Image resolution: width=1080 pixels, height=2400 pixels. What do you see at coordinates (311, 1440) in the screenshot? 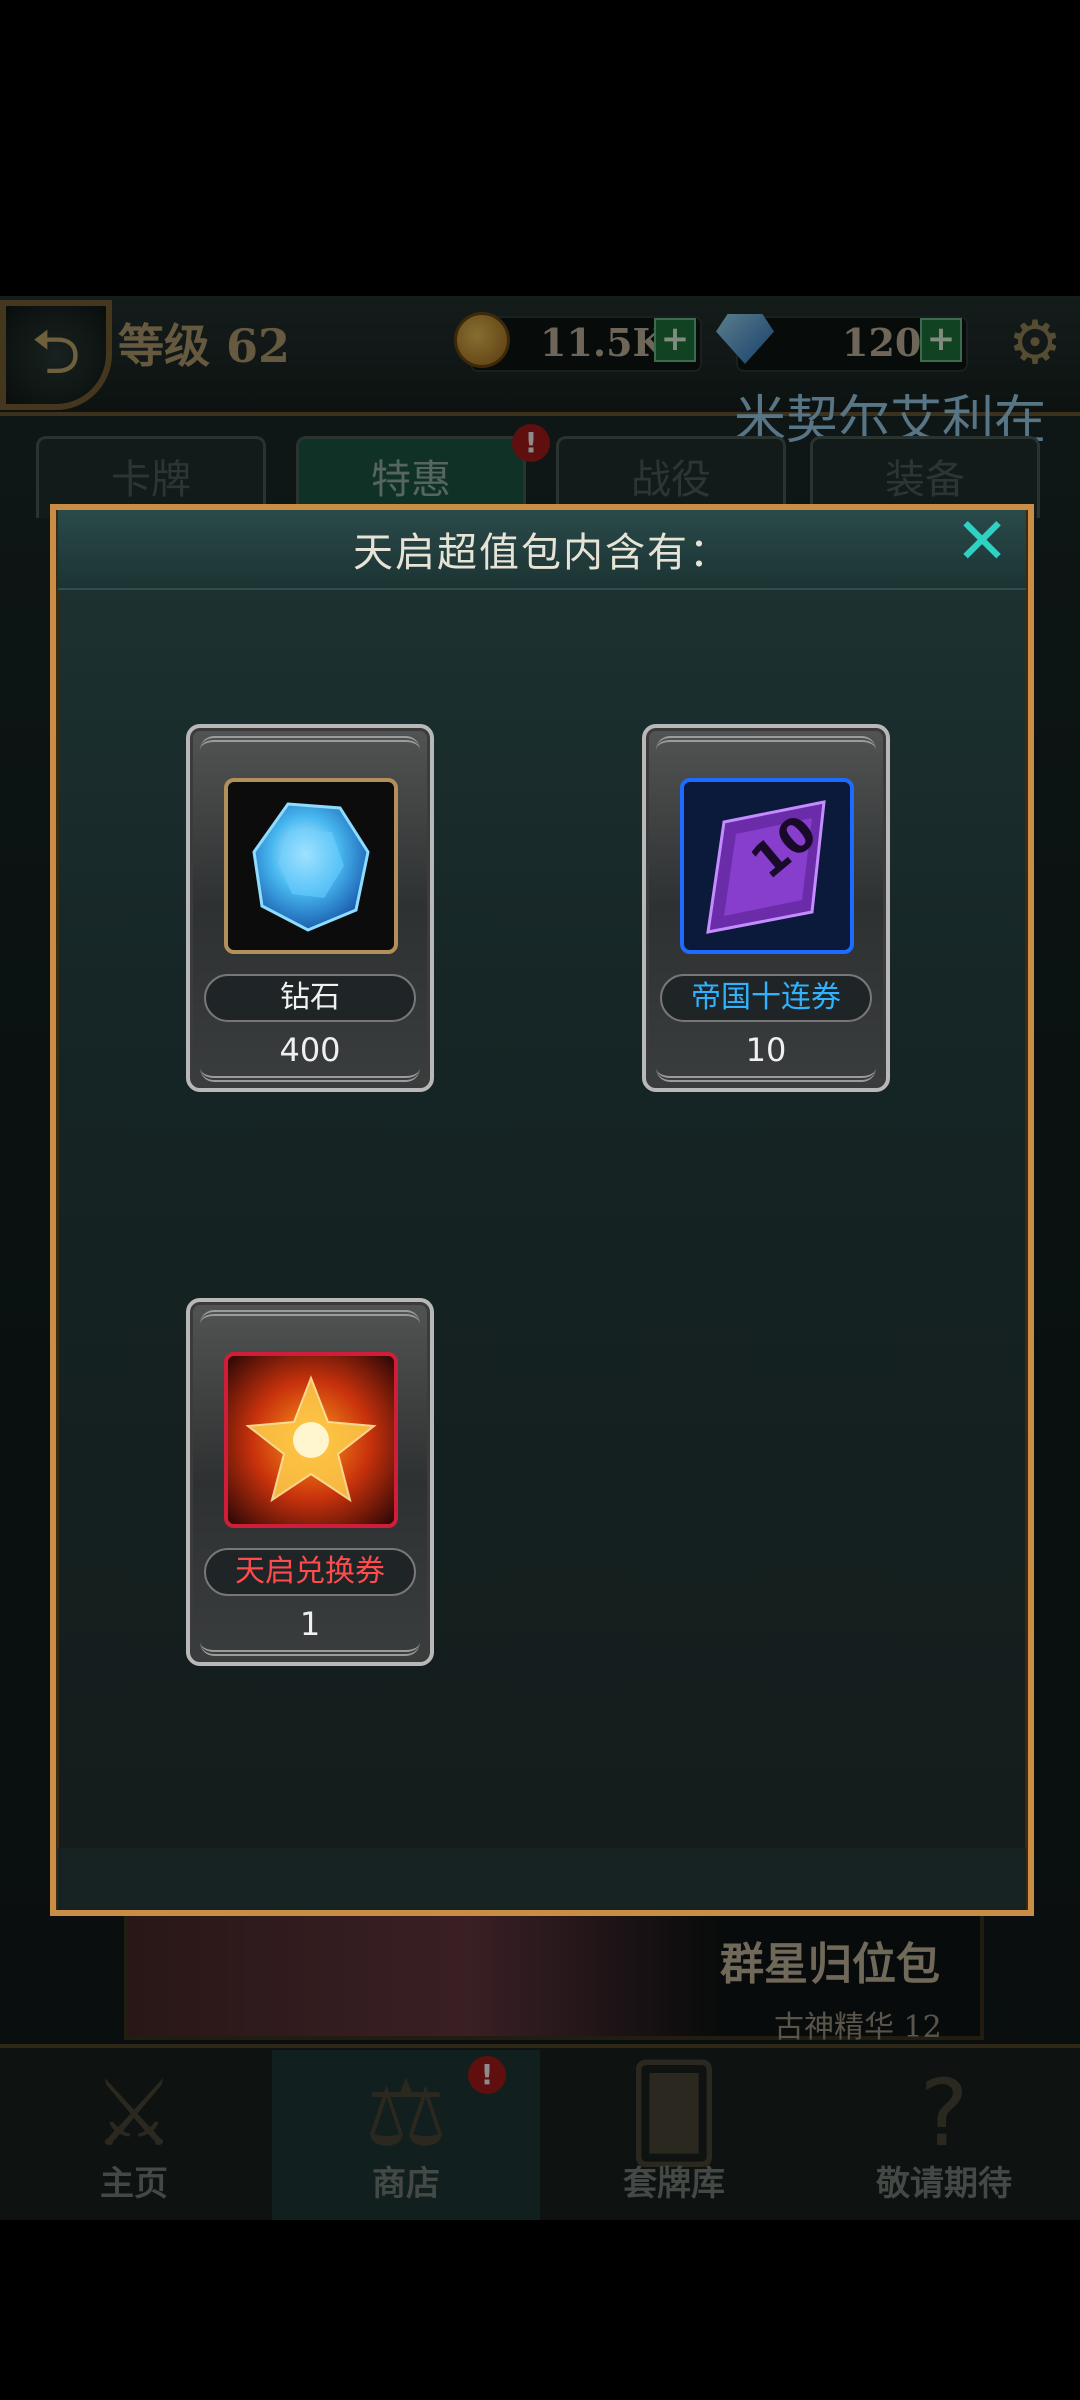
I see `apocalypse-star-icon` at bounding box center [311, 1440].